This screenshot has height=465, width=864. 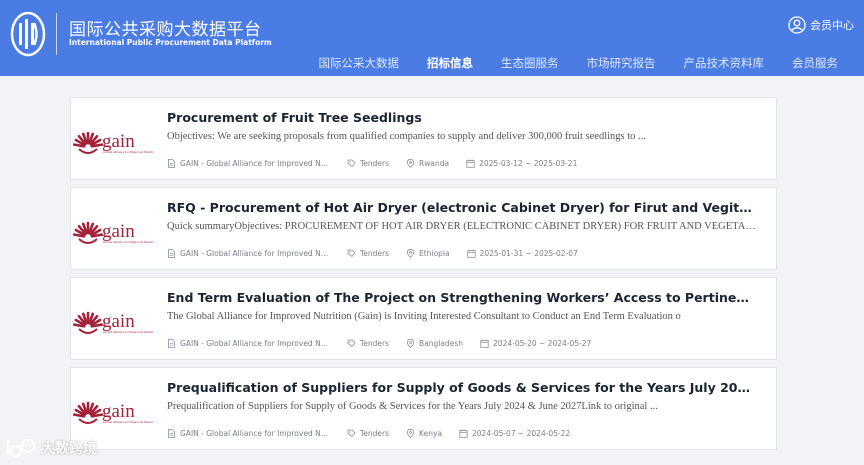 What do you see at coordinates (797, 25) in the screenshot?
I see `user-icon` at bounding box center [797, 25].